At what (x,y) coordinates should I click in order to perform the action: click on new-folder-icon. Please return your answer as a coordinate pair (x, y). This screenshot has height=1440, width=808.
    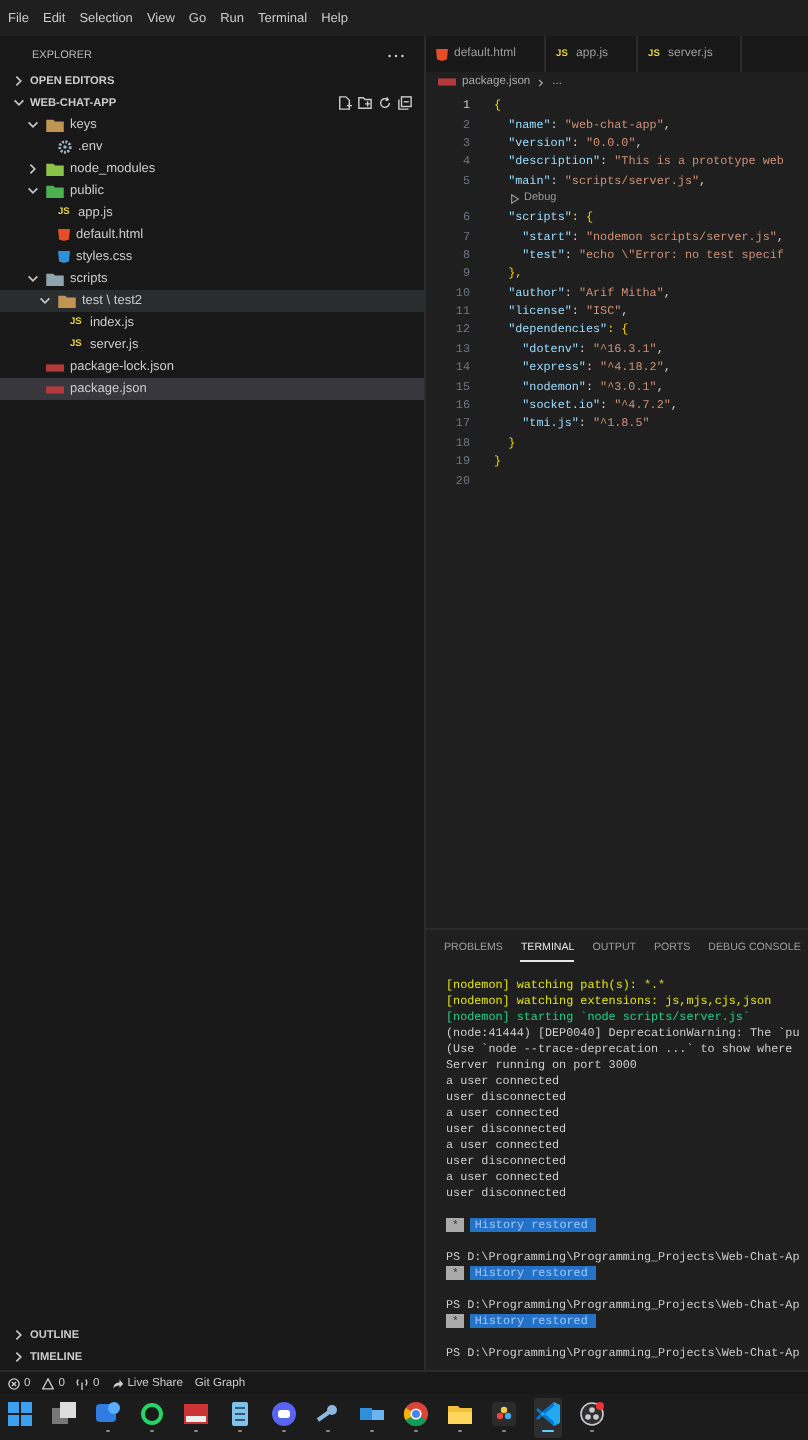
    Looking at the image, I should click on (365, 103).